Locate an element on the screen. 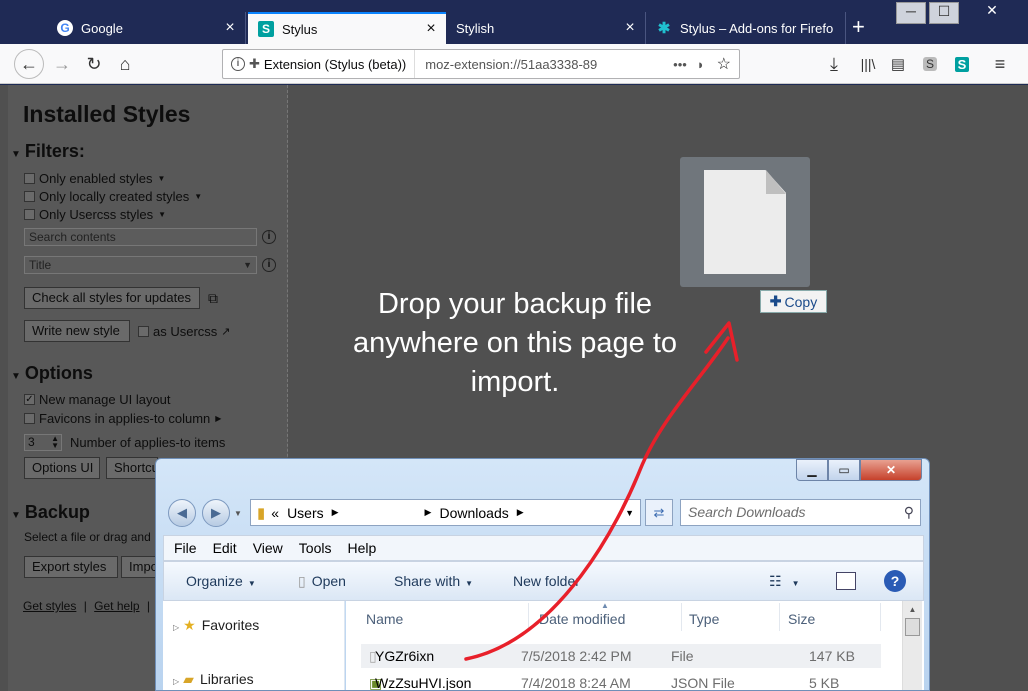  search-contents-input: Search contents is located at coordinates (140, 237).